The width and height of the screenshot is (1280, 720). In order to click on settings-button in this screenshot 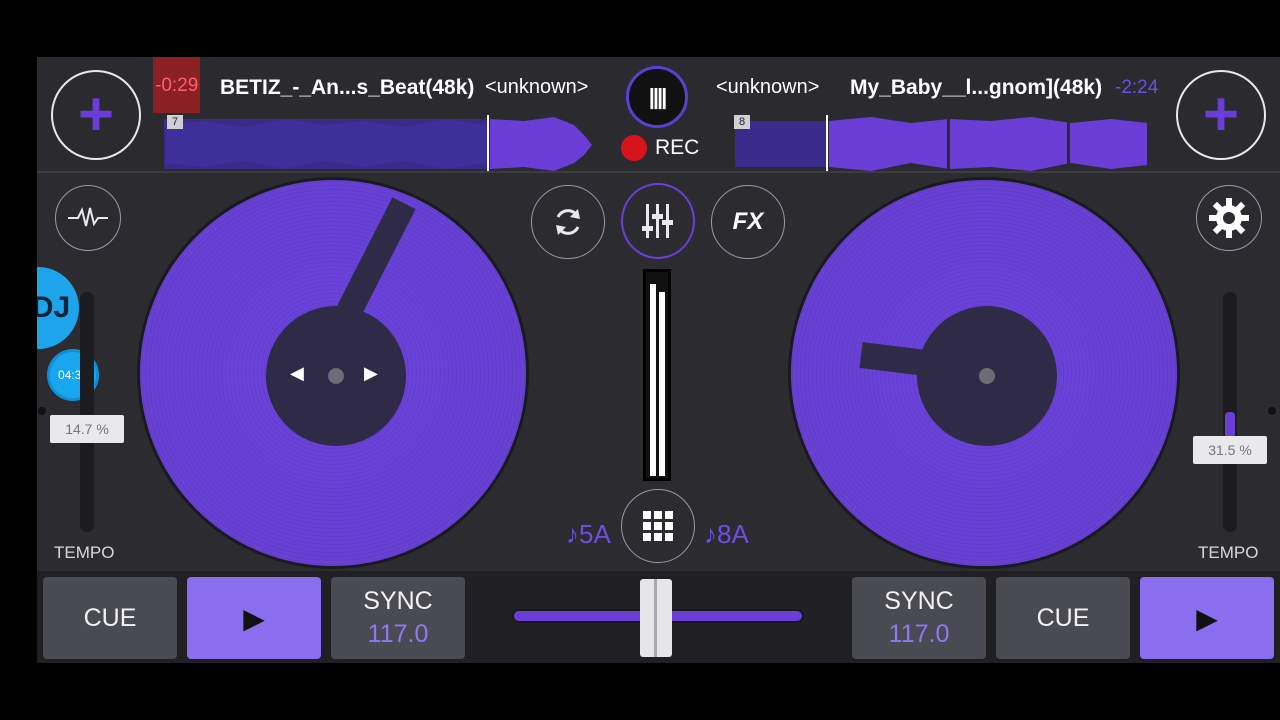, I will do `click(1229, 218)`.